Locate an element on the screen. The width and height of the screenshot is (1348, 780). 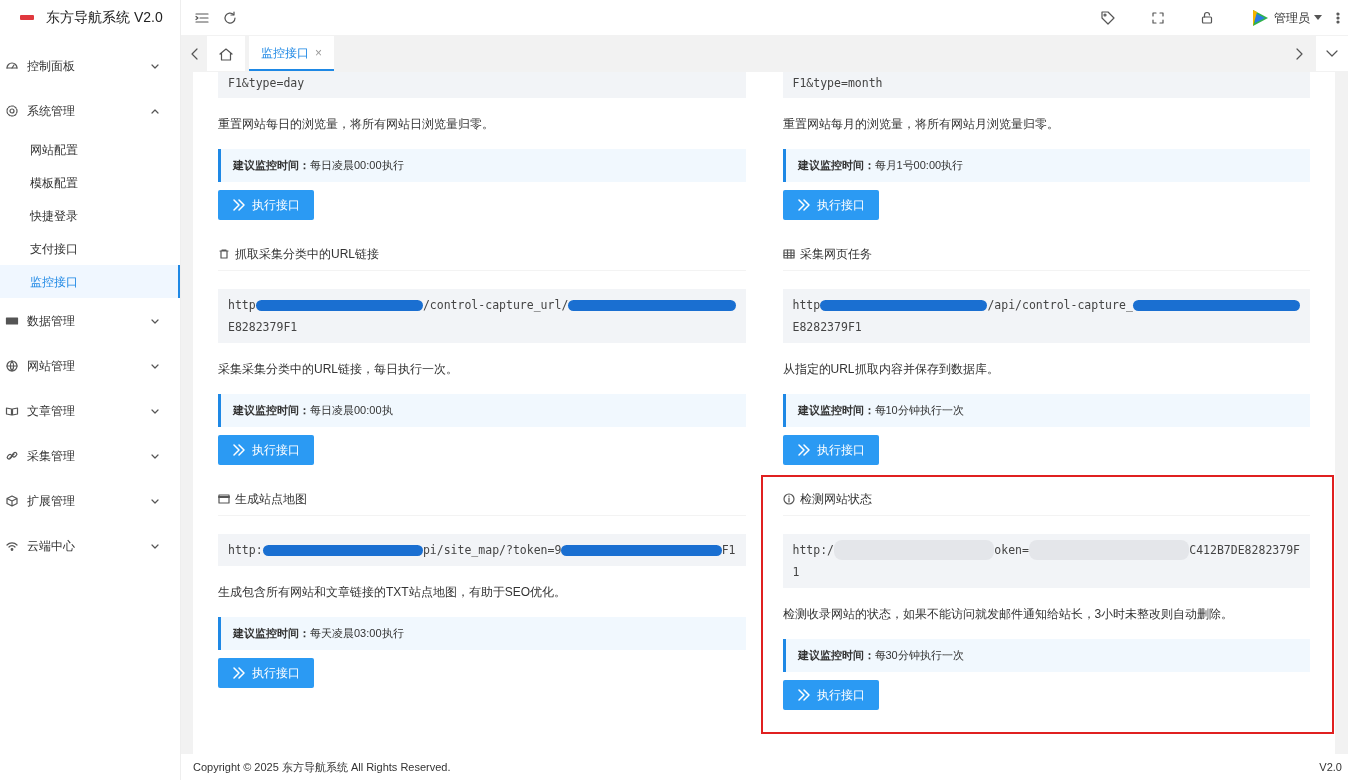
version-text: V2.0 is located at coordinates (1330, 767).